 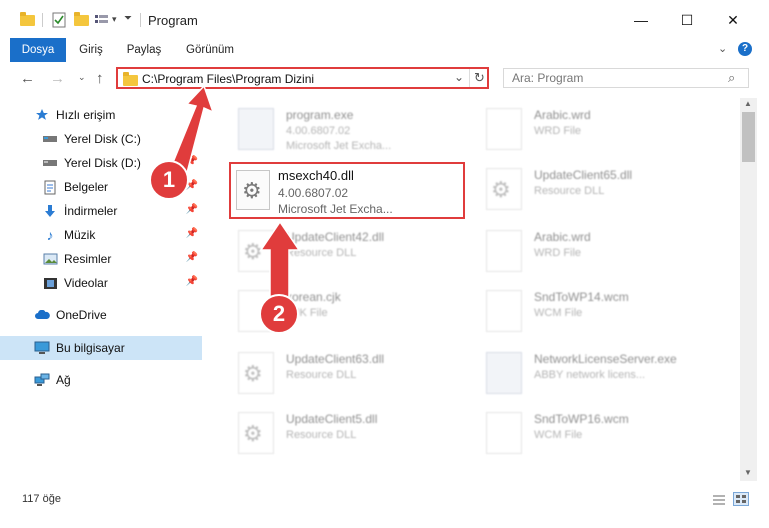 What do you see at coordinates (232, 192) in the screenshot?
I see `annotation-arrows` at bounding box center [232, 192].